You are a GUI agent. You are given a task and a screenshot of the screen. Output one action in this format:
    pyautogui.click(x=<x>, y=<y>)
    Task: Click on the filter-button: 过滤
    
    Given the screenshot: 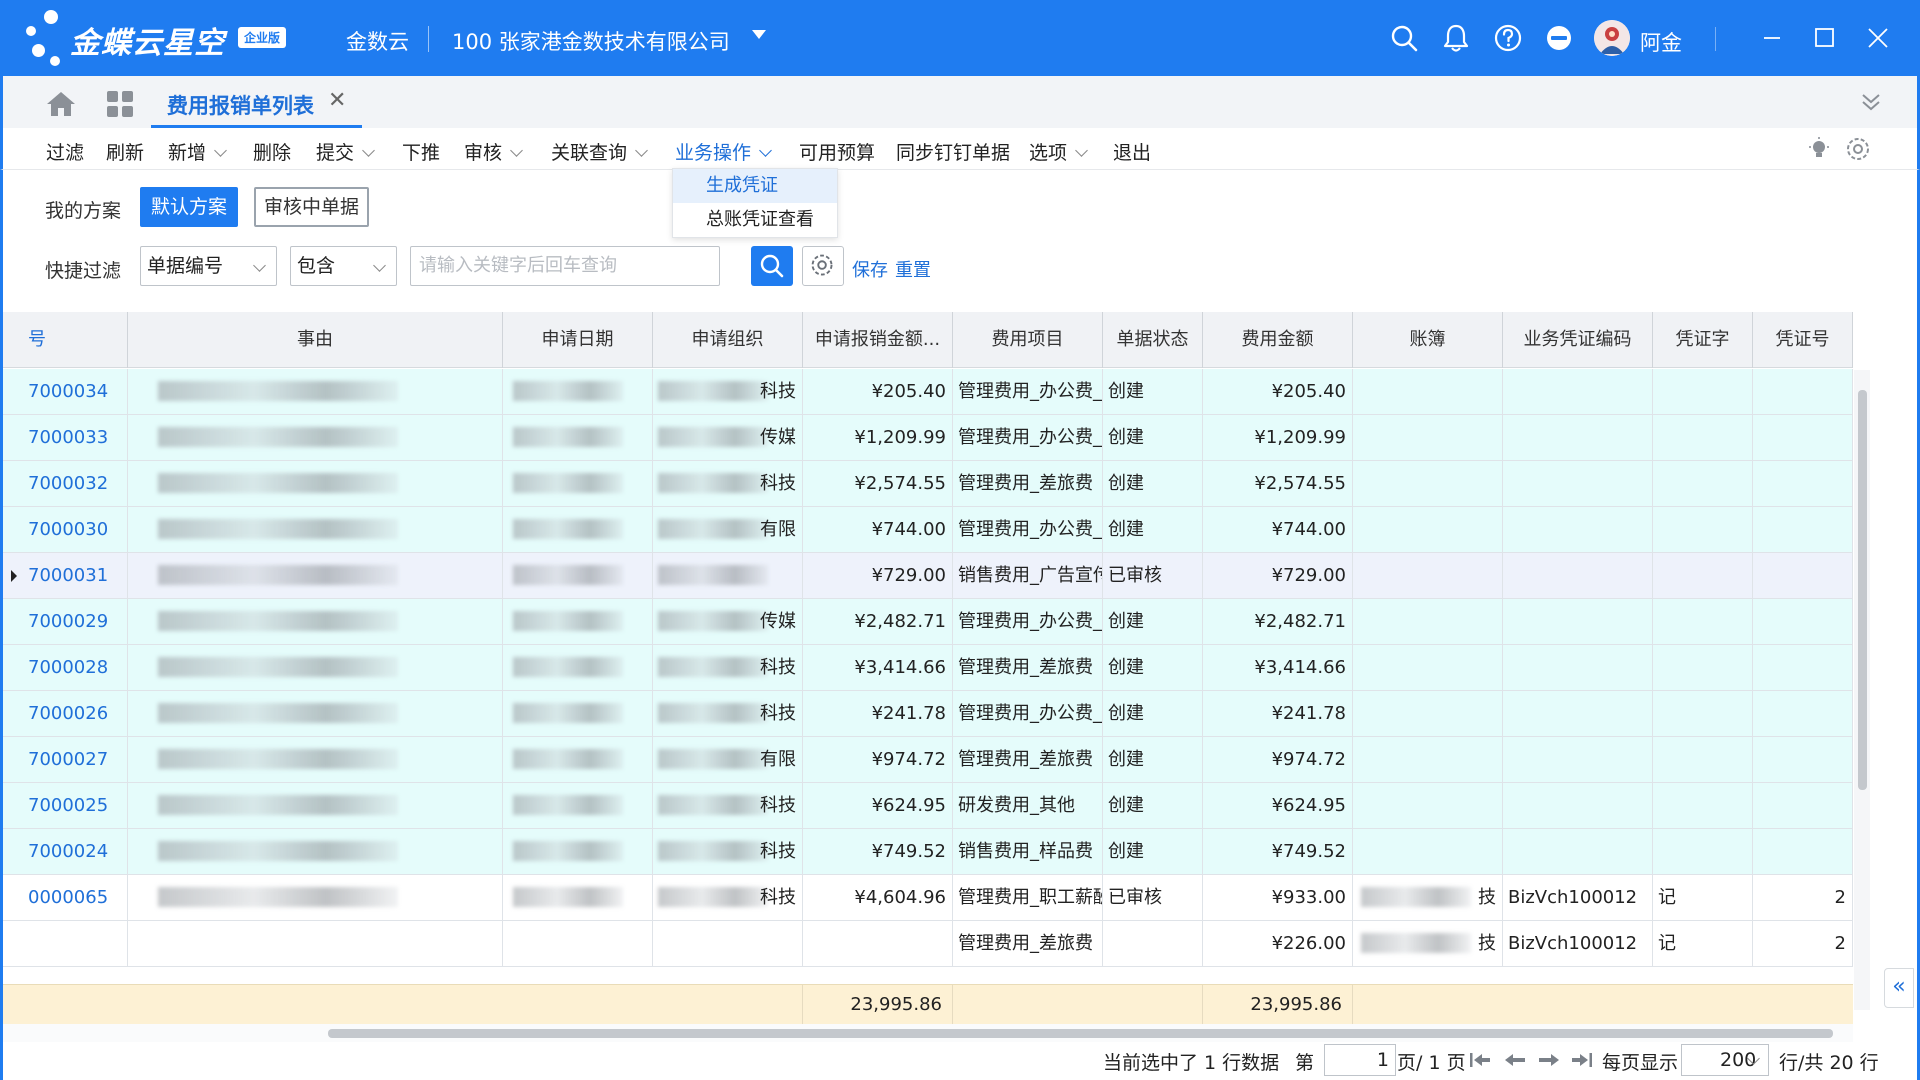 What is the action you would take?
    pyautogui.click(x=65, y=151)
    